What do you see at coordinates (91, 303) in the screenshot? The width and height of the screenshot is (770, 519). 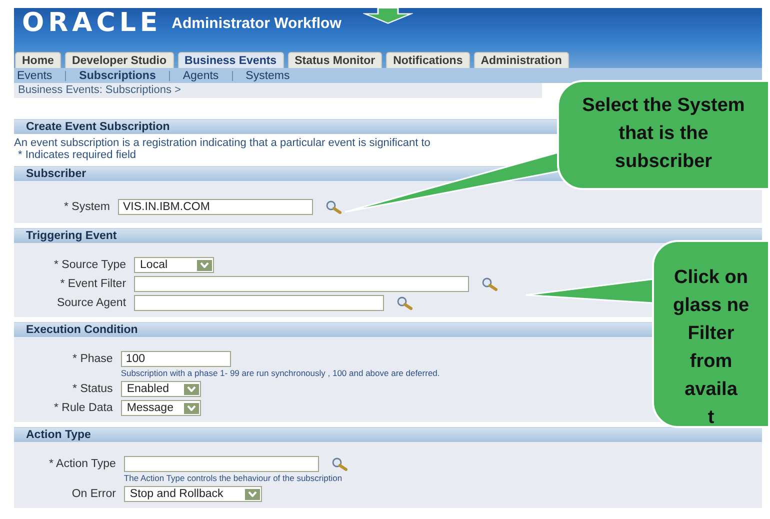 I see `field-label: Source Agent` at bounding box center [91, 303].